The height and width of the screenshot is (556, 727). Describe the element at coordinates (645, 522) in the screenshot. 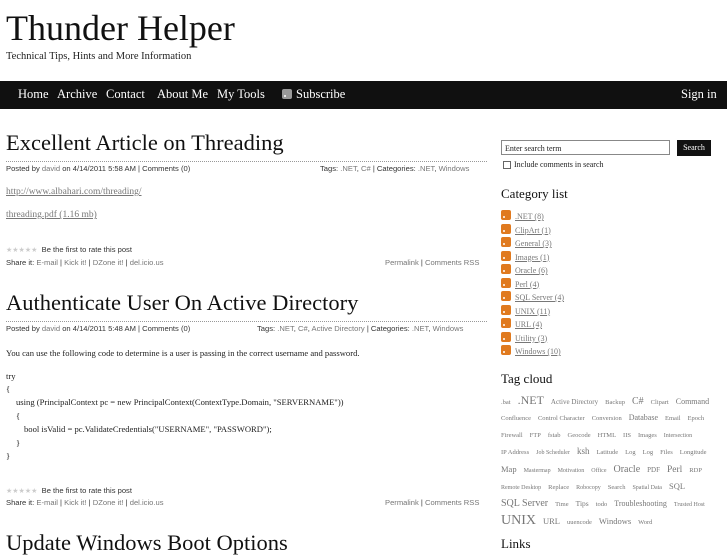

I see `tag-cloud-link: Word` at that location.